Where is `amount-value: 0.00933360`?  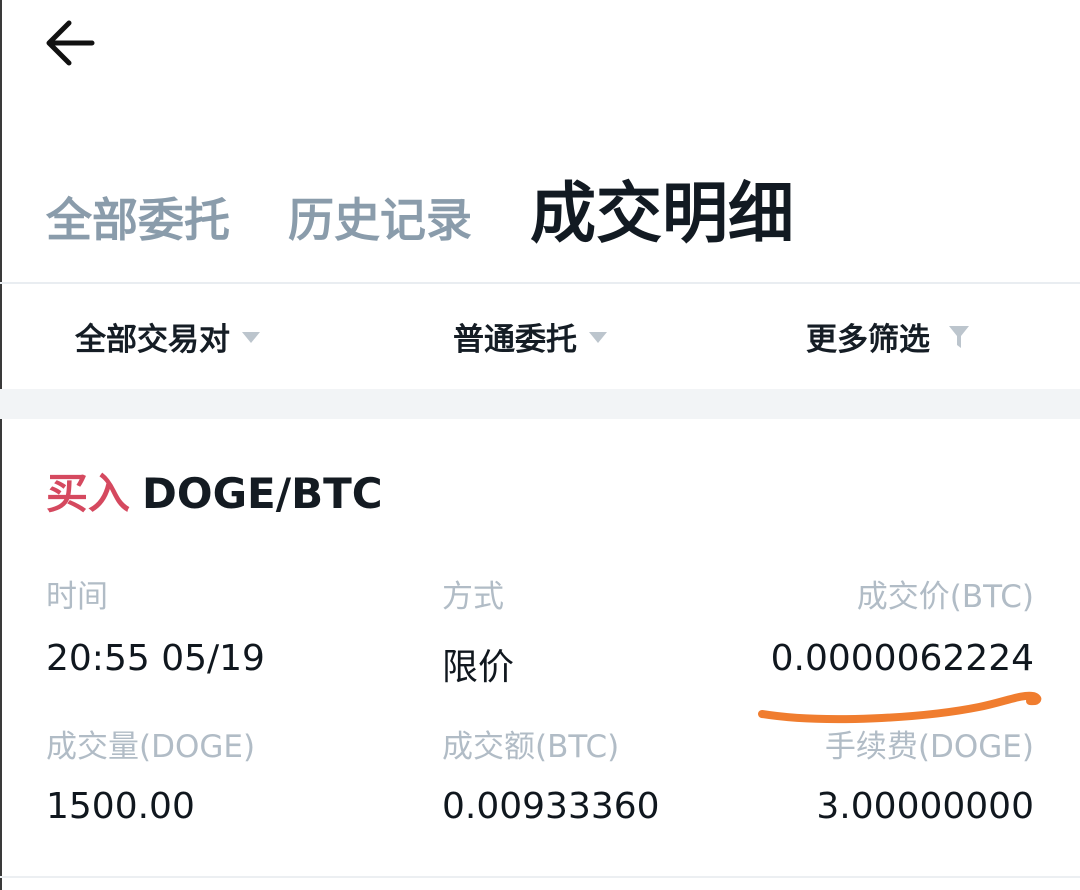
amount-value: 0.00933360 is located at coordinates (551, 806).